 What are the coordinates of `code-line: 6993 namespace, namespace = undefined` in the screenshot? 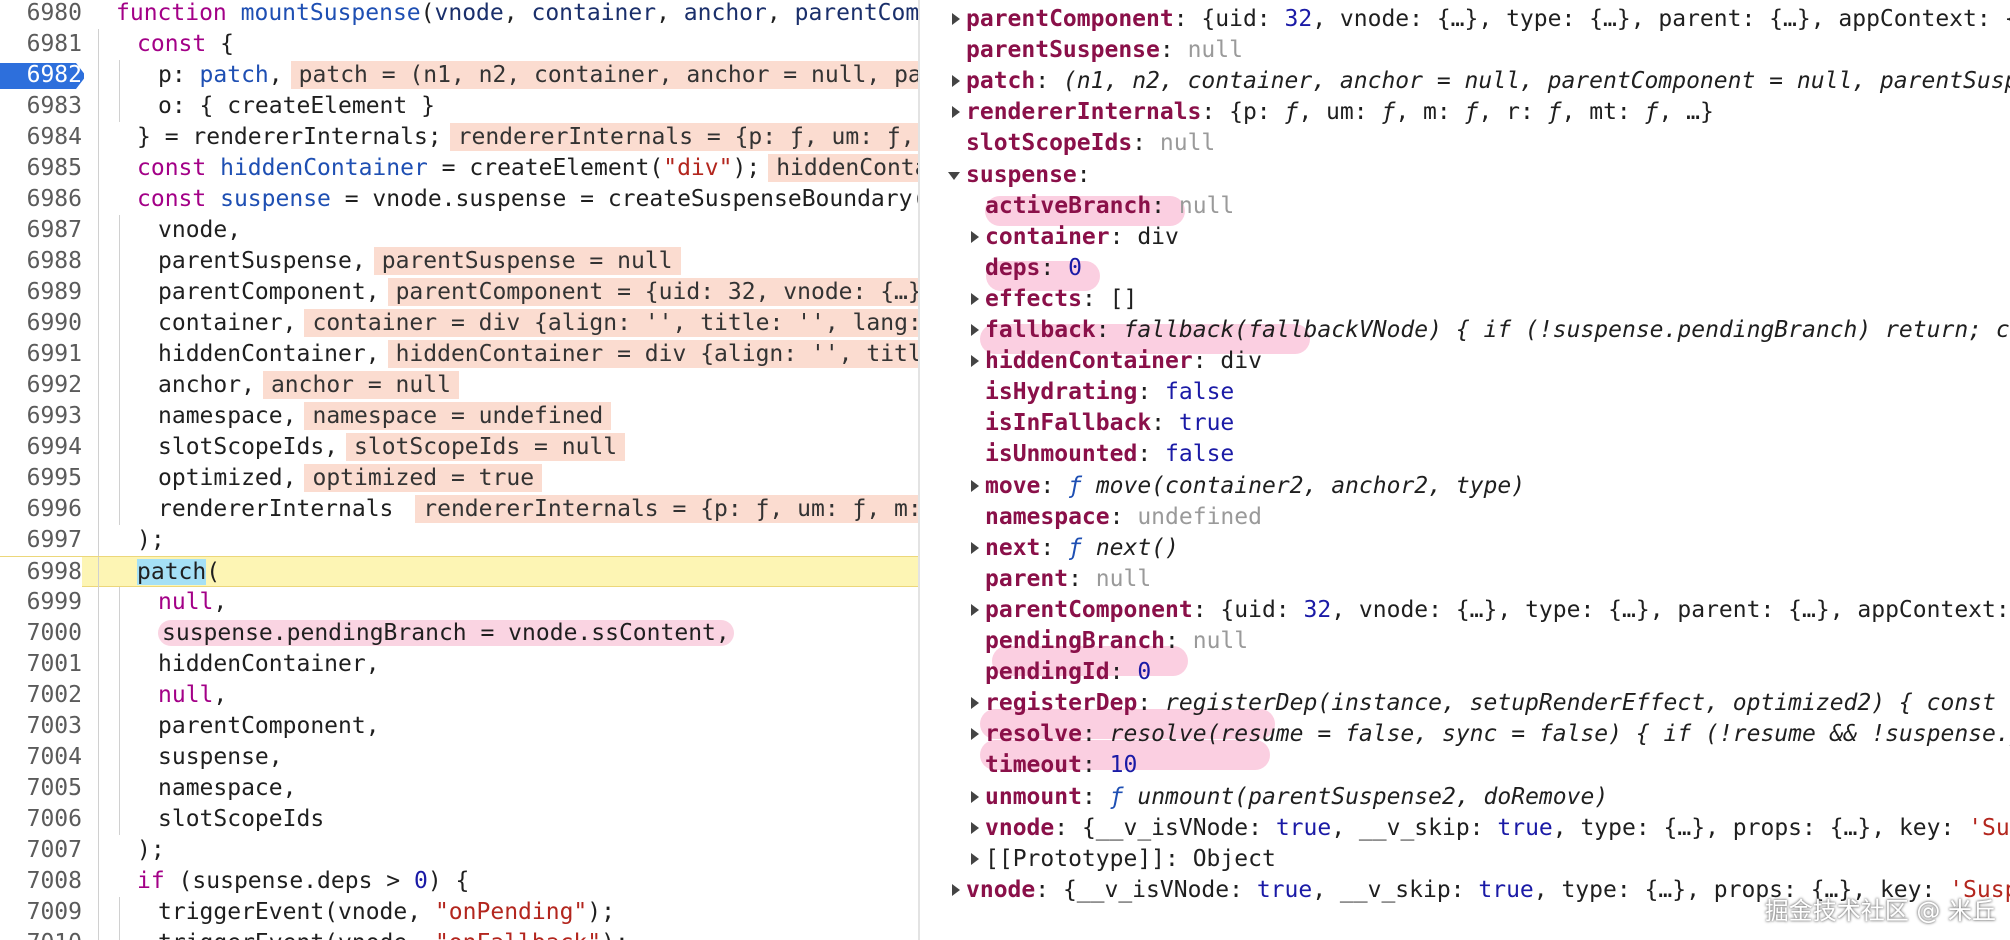 It's located at (459, 416).